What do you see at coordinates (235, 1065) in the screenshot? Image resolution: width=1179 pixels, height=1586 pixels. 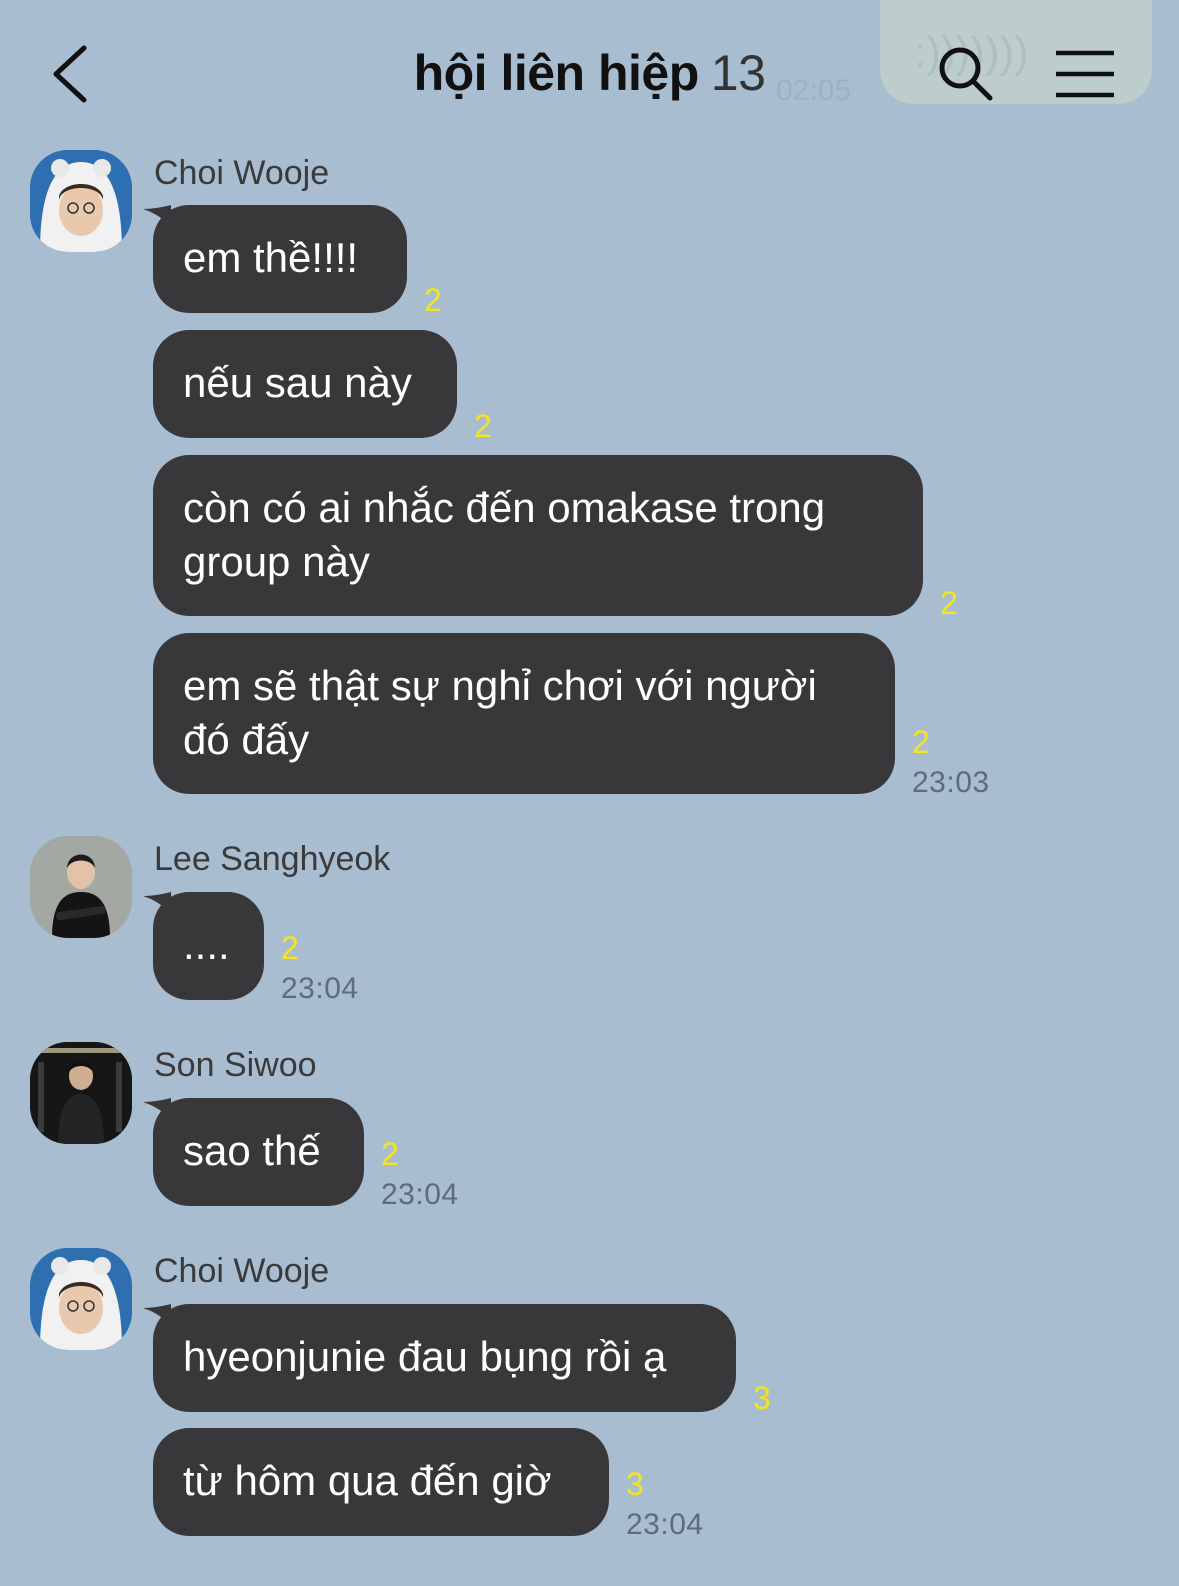 I see `sender-name: Son Siwoo` at bounding box center [235, 1065].